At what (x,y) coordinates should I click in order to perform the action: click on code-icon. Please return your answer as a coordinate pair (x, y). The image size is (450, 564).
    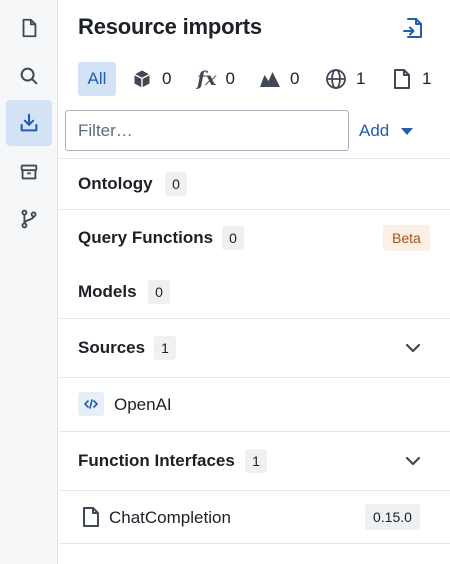
    Looking at the image, I should click on (91, 404).